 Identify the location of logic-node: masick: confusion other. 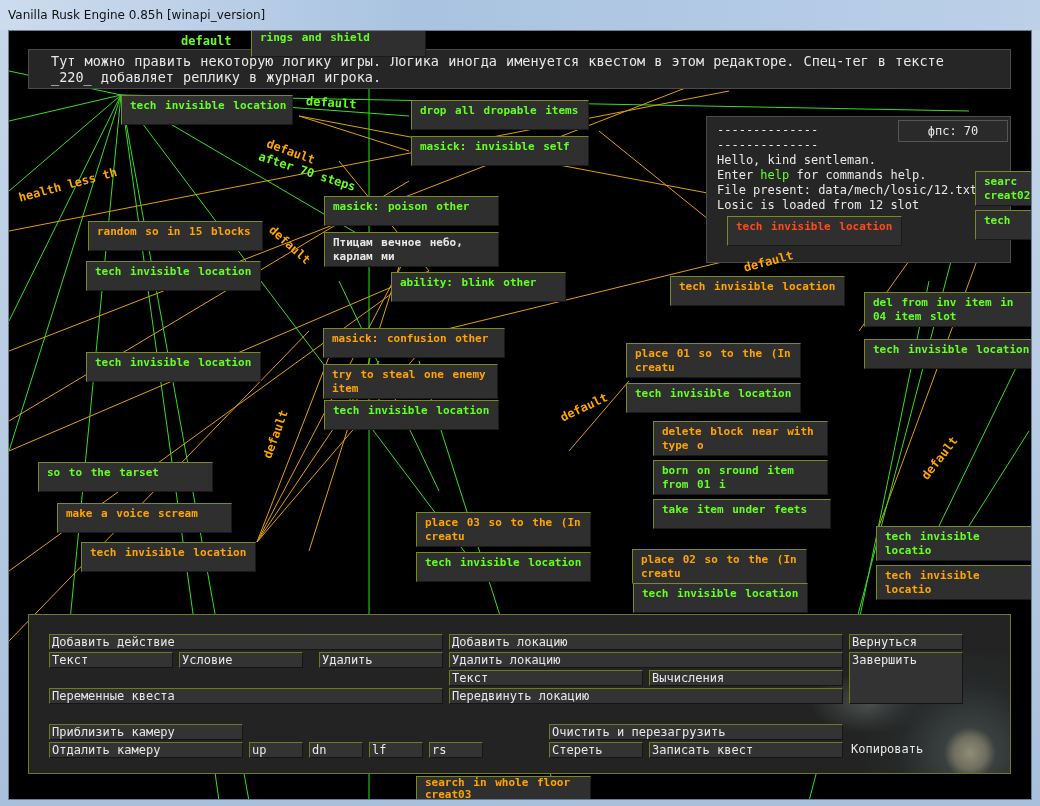
(414, 343).